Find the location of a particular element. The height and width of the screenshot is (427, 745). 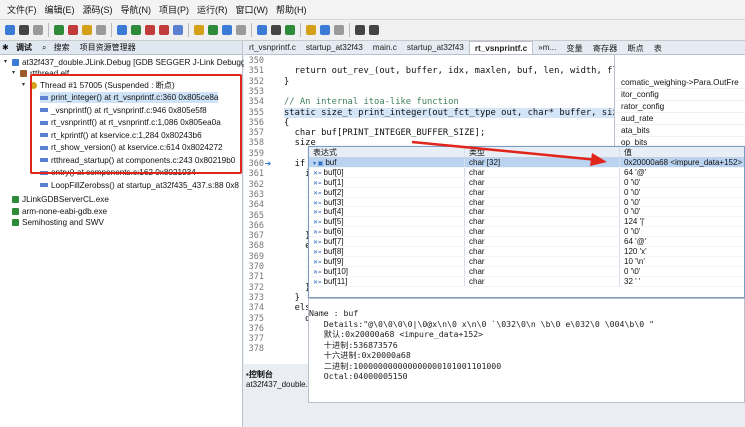

expression-row: ✕= buf[10] char 0 '\0' is located at coordinates (526, 271).